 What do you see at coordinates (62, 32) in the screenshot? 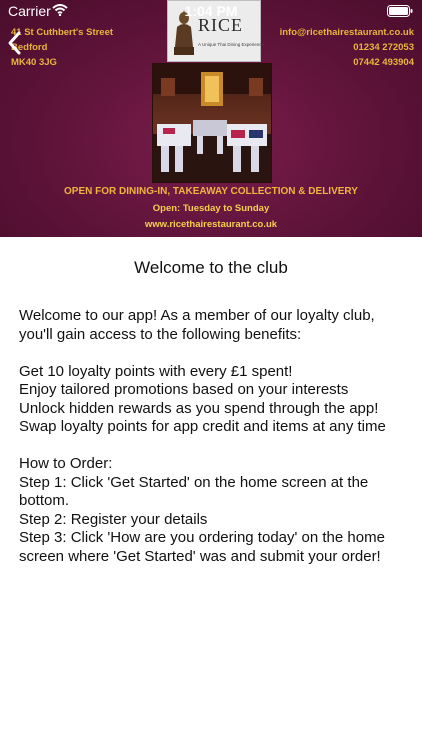
I see `address-line: 41 St Cuthbert's Street` at bounding box center [62, 32].